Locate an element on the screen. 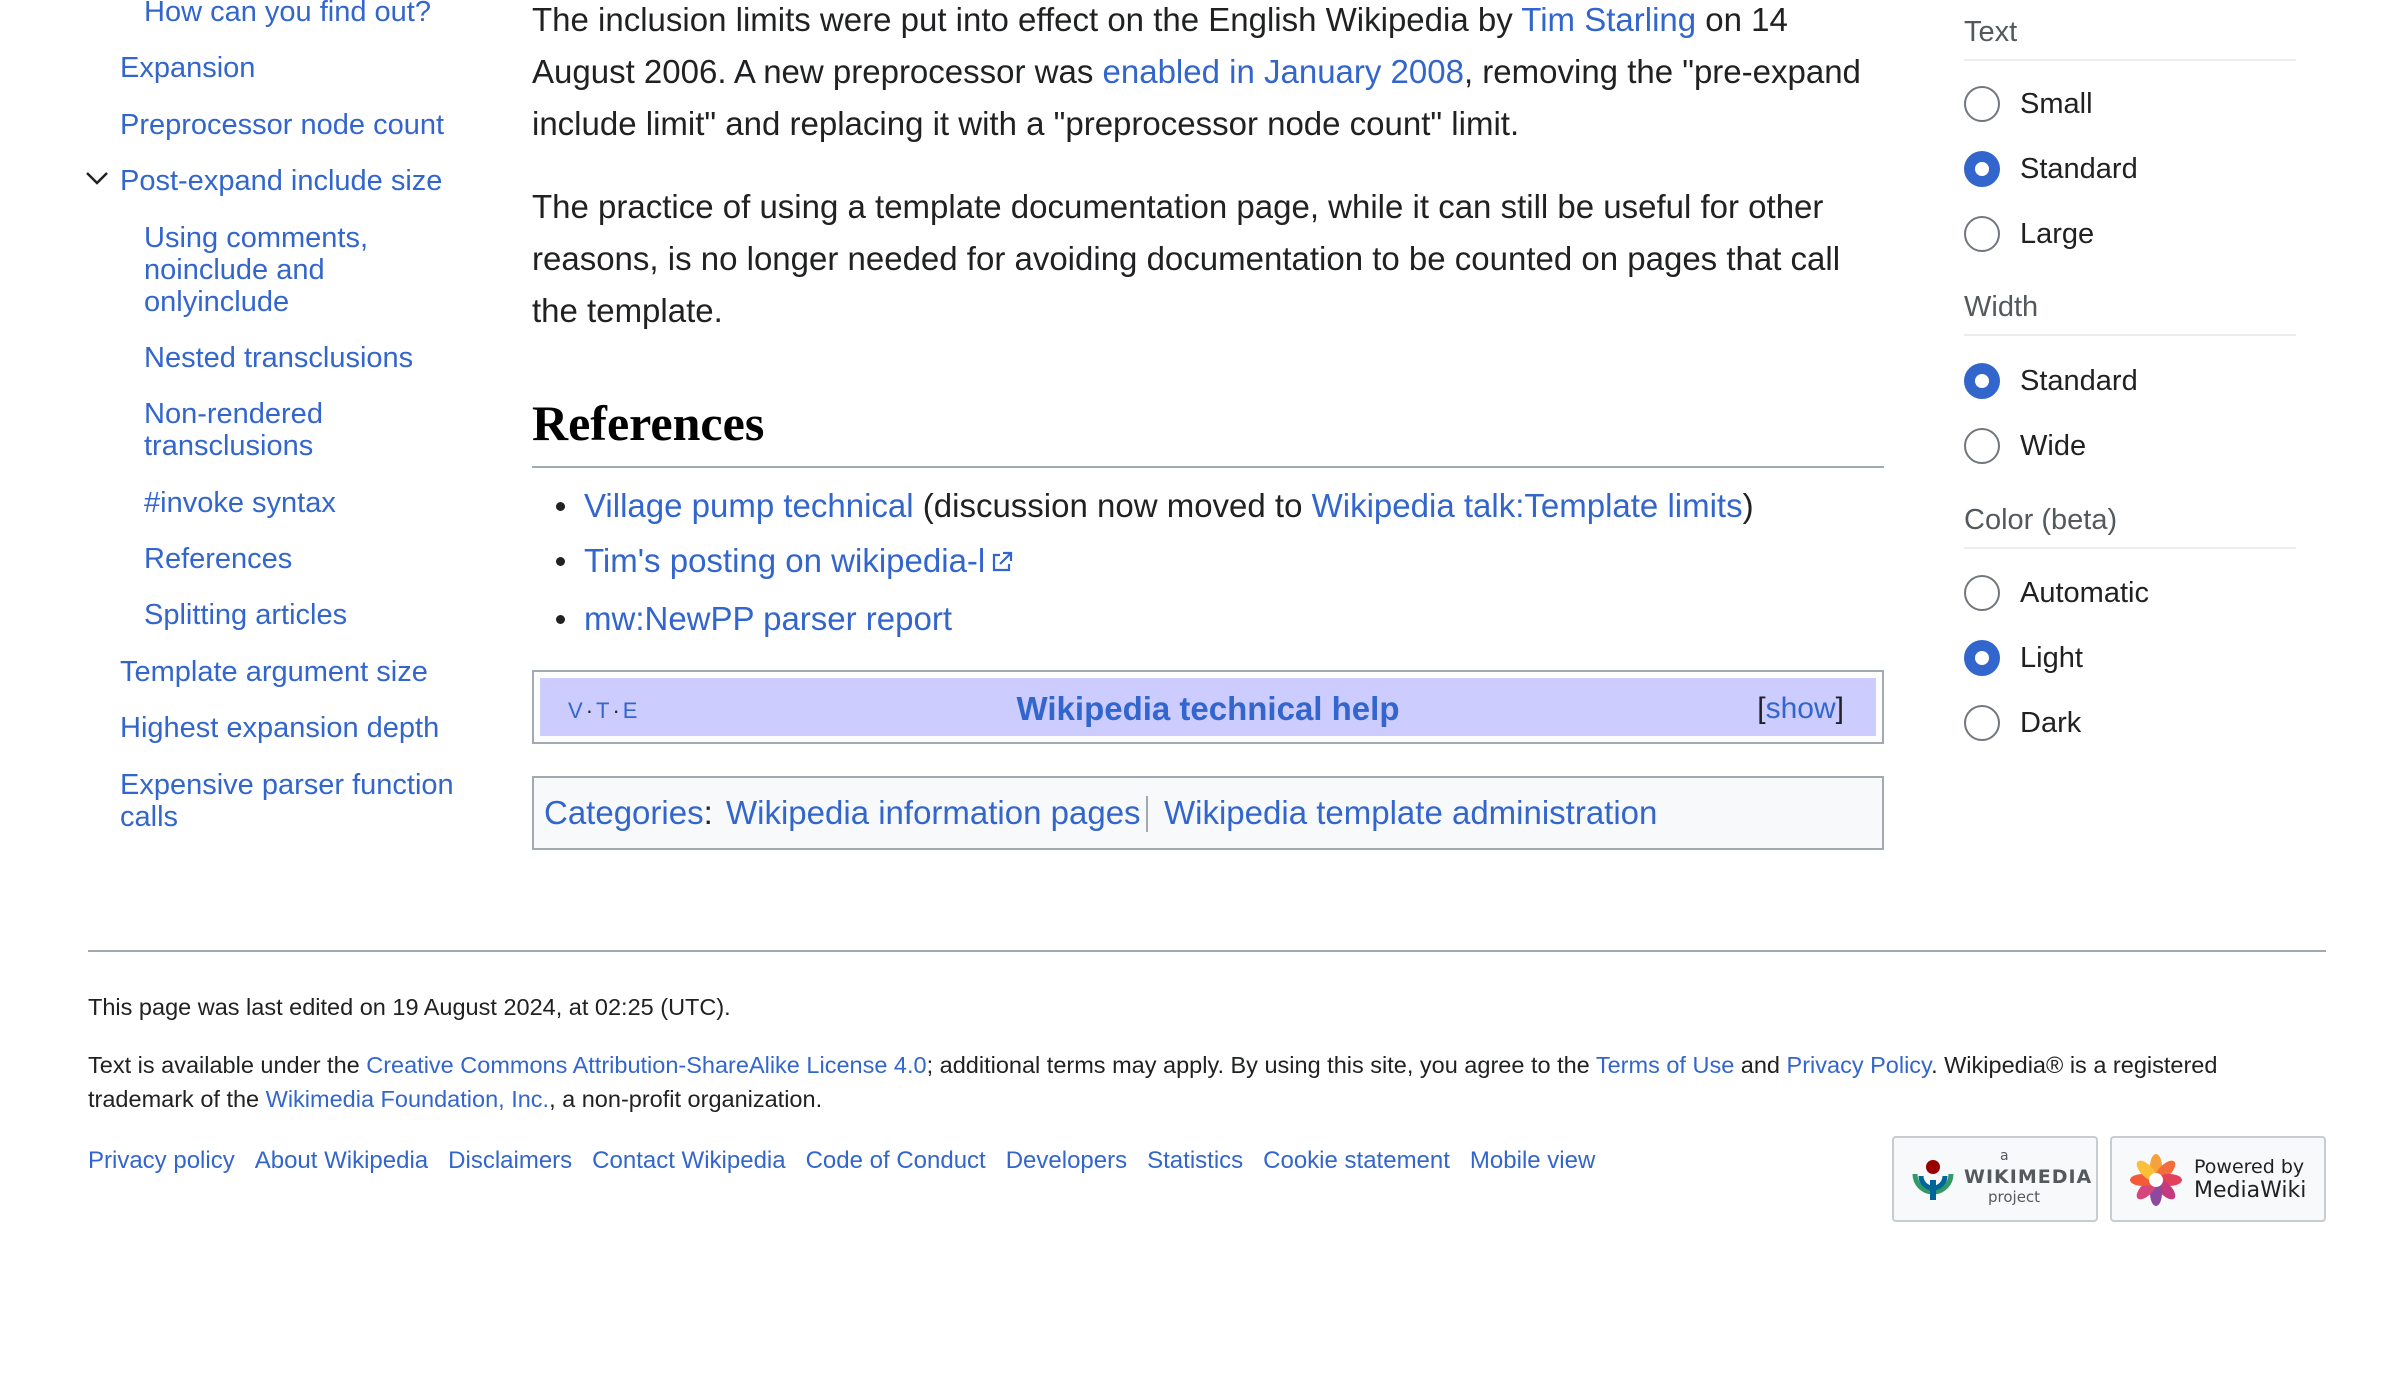  text: and is located at coordinates (1760, 1065).